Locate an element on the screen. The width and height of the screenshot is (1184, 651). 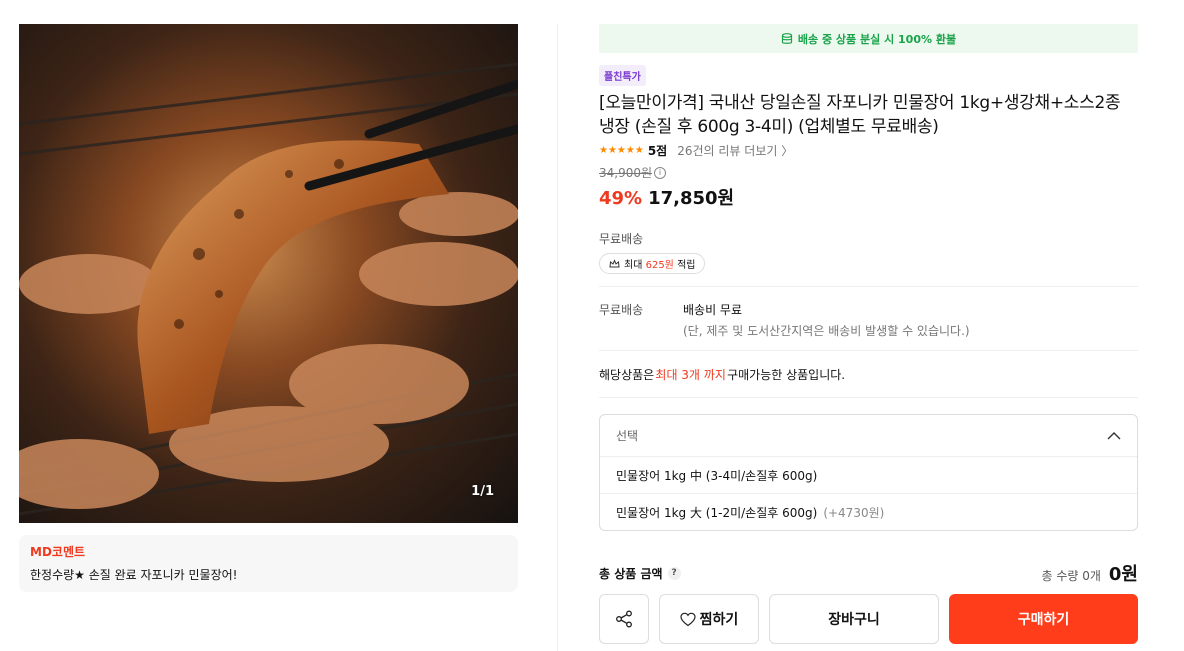
total-summary: 총 수량 0개 0원 is located at coordinates (1089, 573).